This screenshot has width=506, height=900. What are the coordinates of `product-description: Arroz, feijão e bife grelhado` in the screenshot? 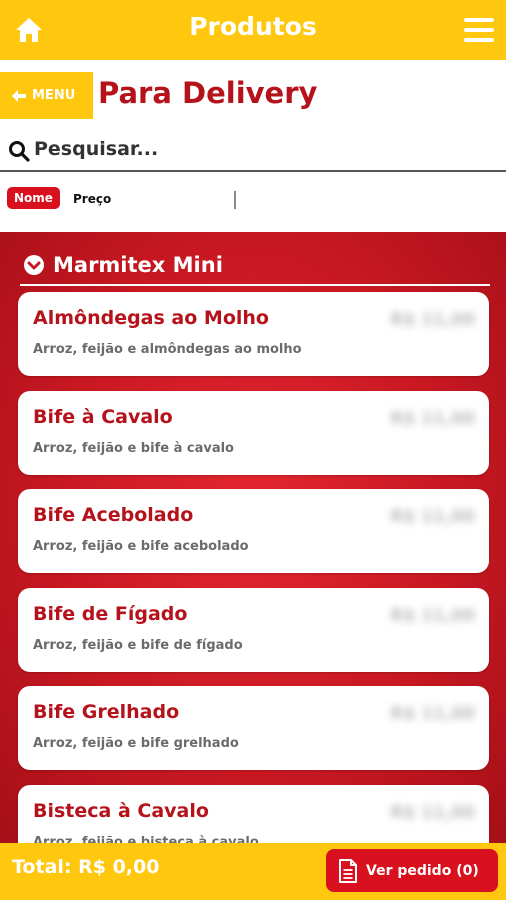 It's located at (136, 743).